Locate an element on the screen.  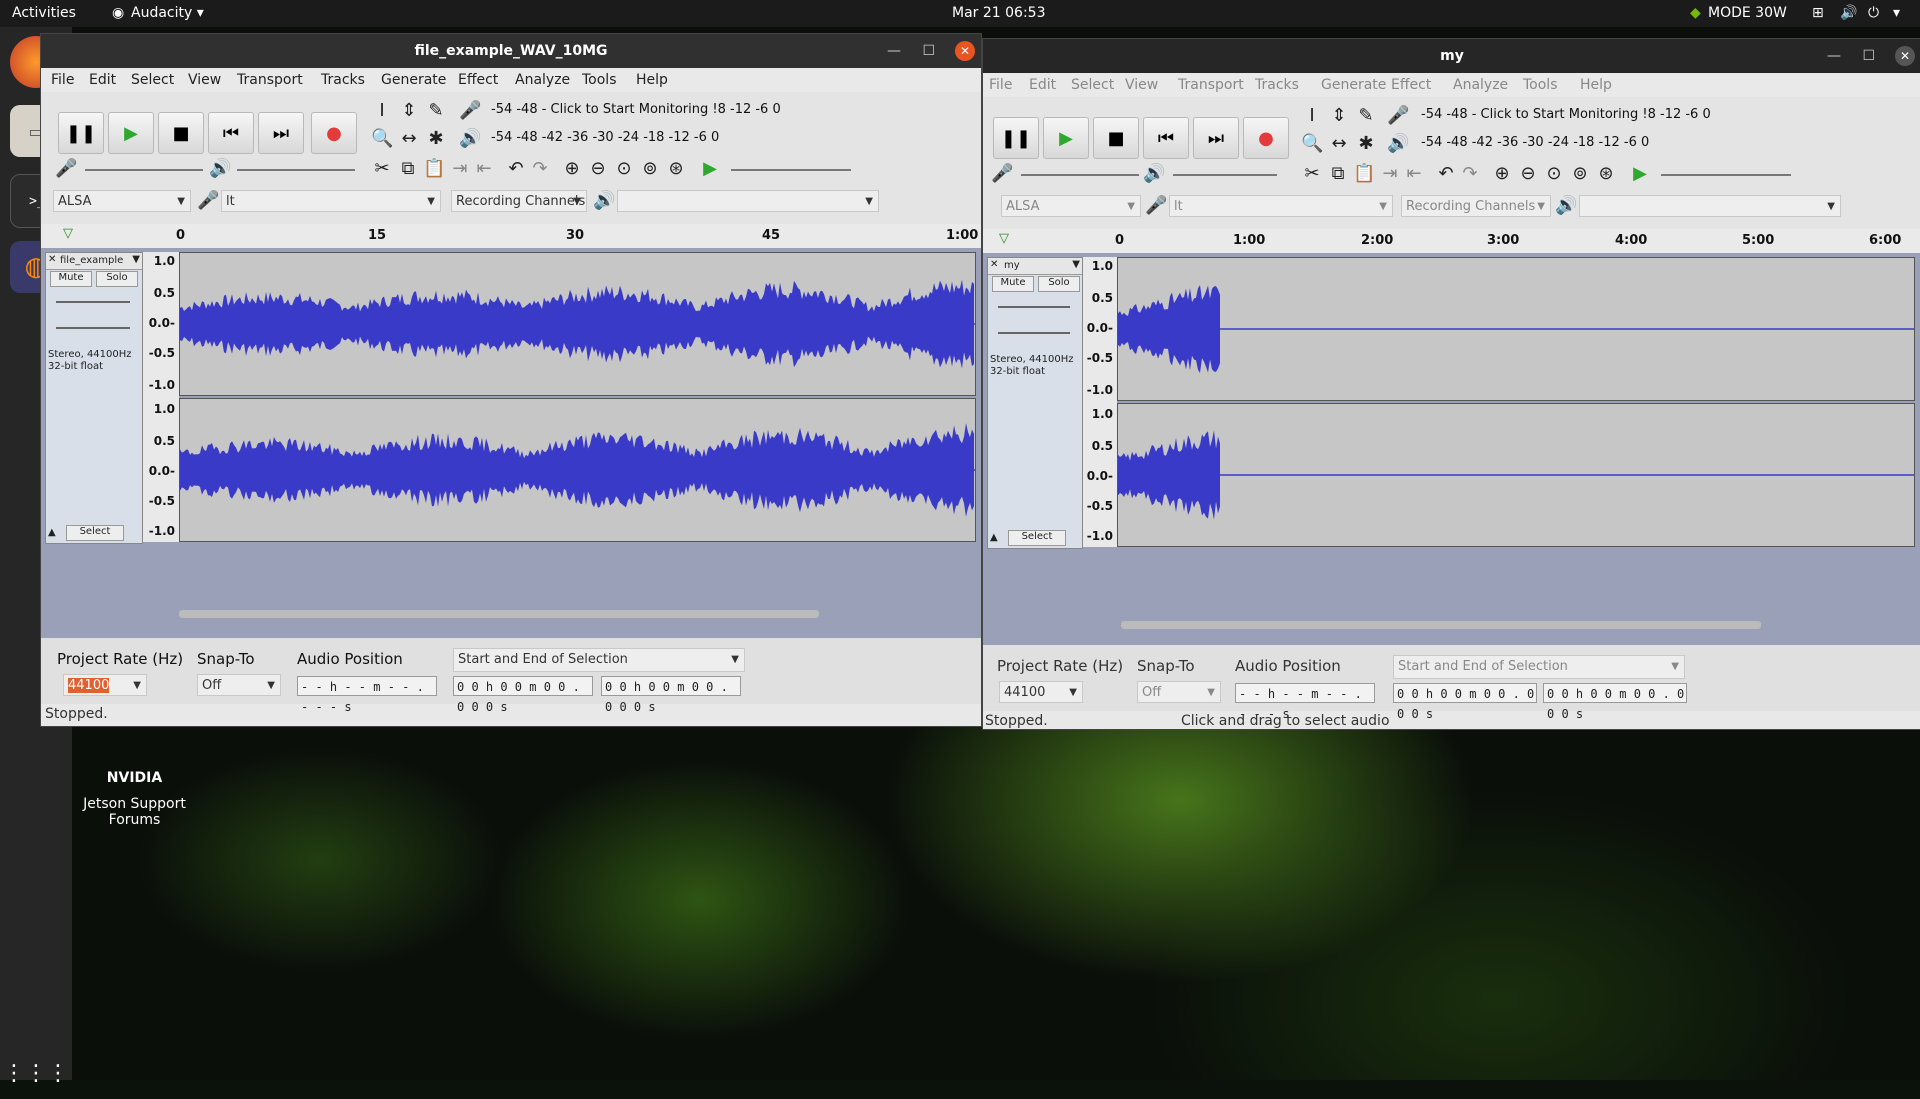
audio-host-select: ALSA ▼ is located at coordinates (122, 201).